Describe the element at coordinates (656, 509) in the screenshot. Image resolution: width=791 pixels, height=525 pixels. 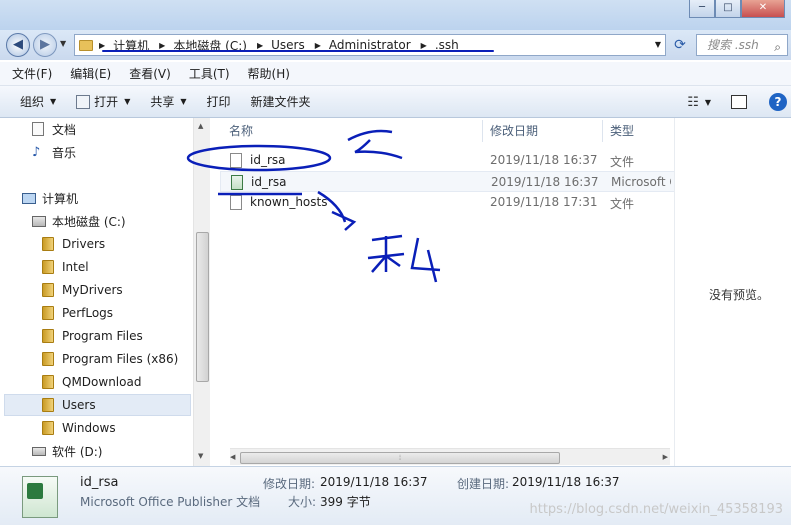
I see `watermark: https://blog.csdn.net/weixin_45358193` at that location.